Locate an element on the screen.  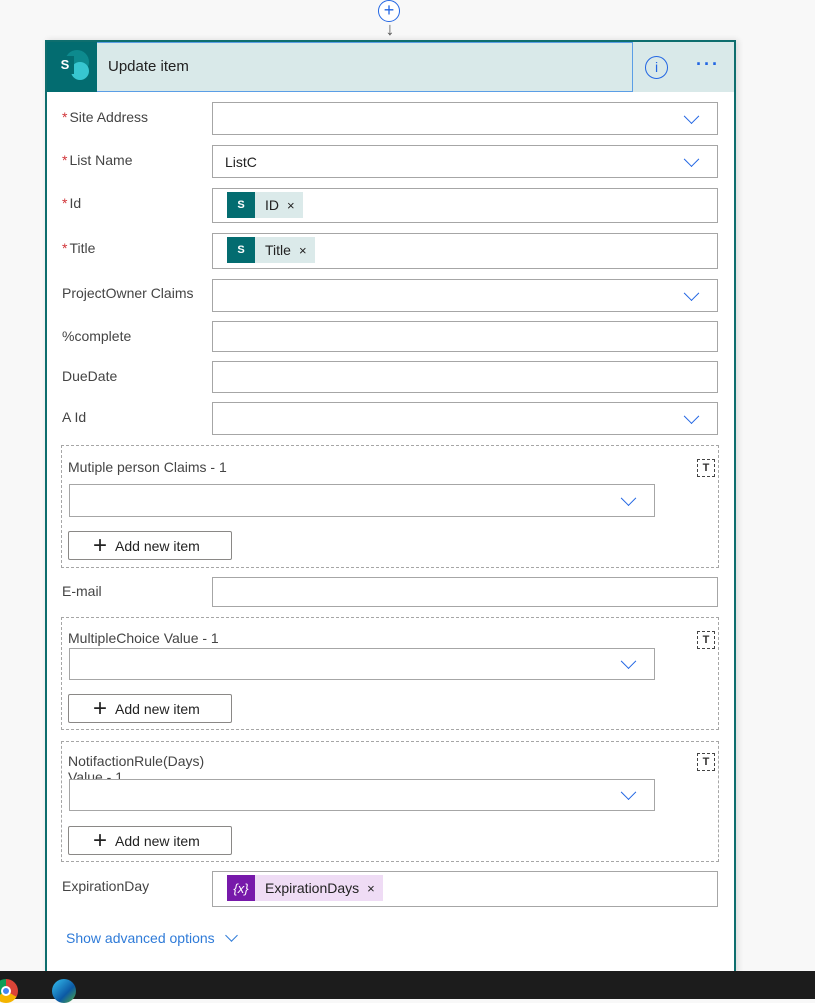
token-label: ExpirationDays is located at coordinates (312, 888).